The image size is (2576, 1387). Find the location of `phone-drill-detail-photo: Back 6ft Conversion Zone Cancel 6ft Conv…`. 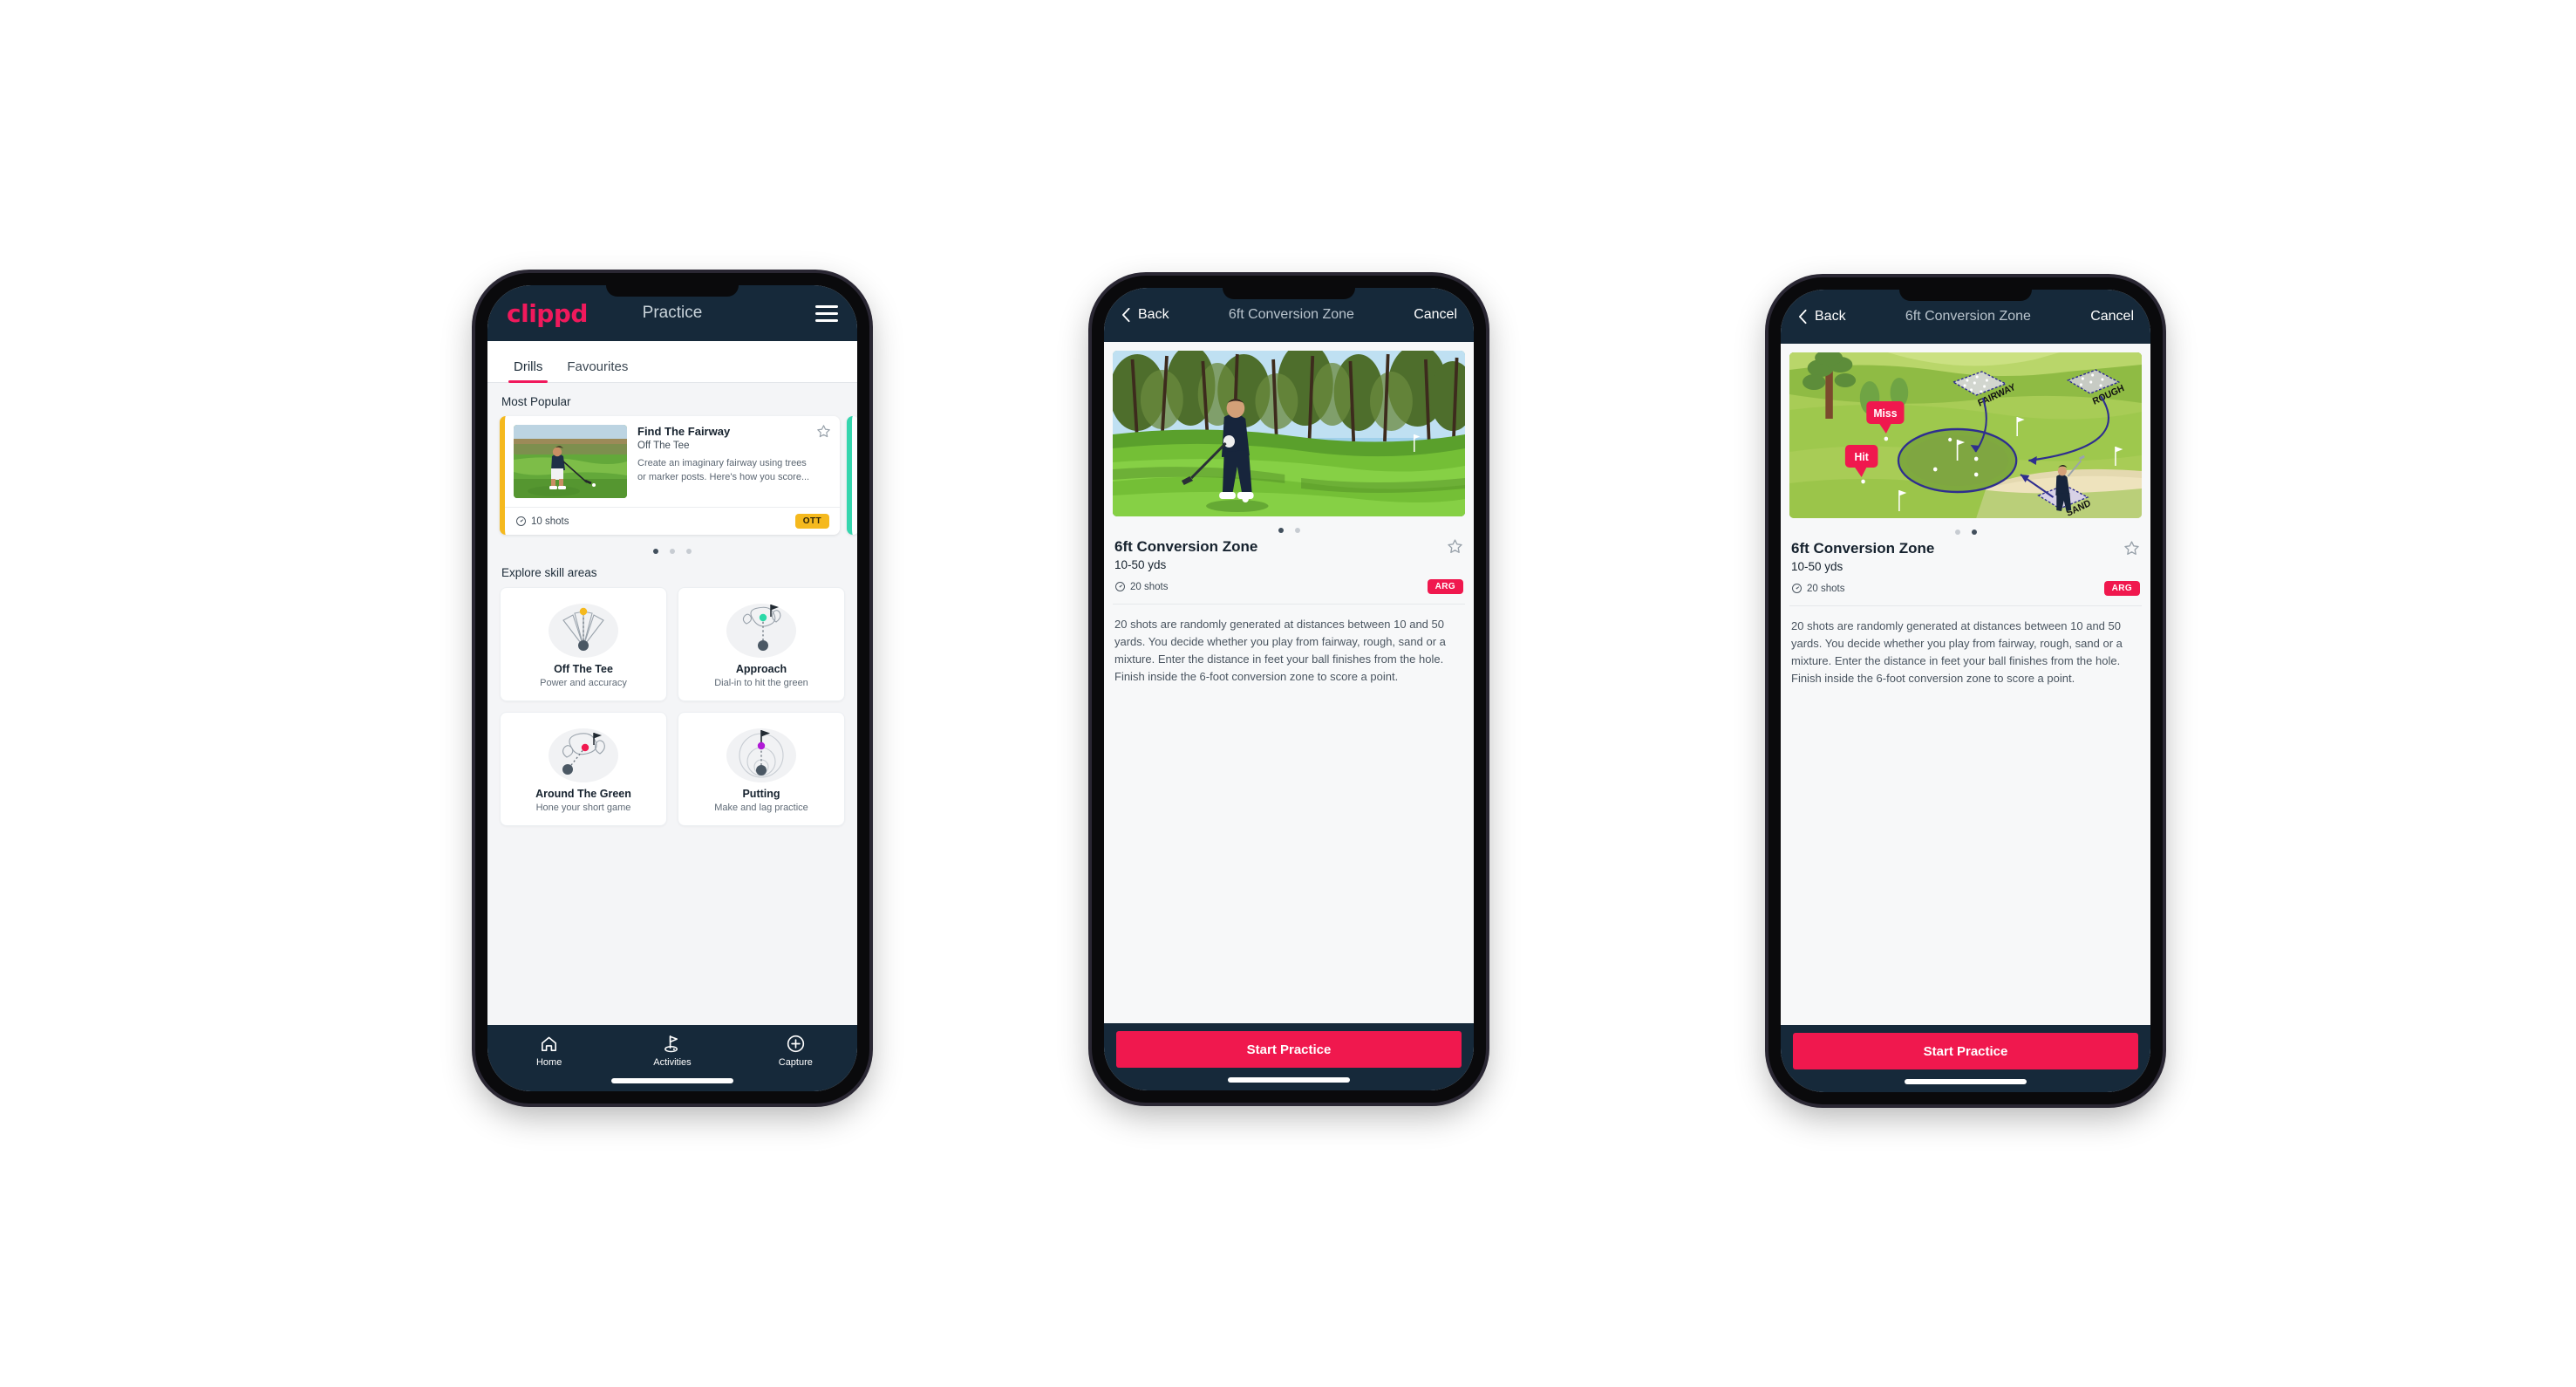

phone-drill-detail-photo: Back 6ft Conversion Zone Cancel 6ft Conv… is located at coordinates (1289, 689).